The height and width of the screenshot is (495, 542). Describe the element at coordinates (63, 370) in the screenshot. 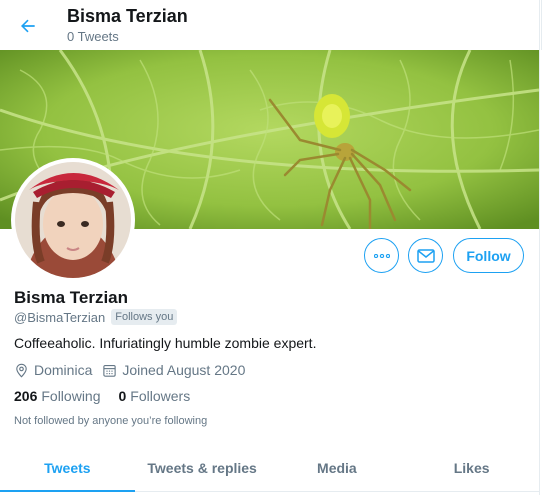

I see `location-text: Dominica` at that location.